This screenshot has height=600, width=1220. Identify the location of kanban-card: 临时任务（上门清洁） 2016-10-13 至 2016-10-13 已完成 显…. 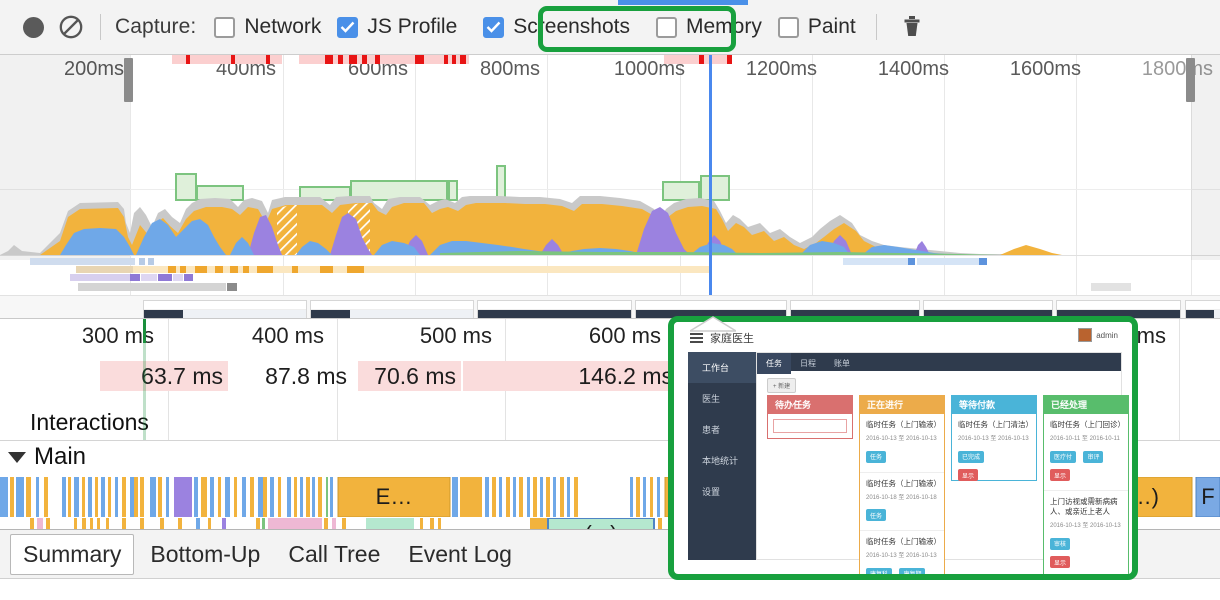
(994, 452).